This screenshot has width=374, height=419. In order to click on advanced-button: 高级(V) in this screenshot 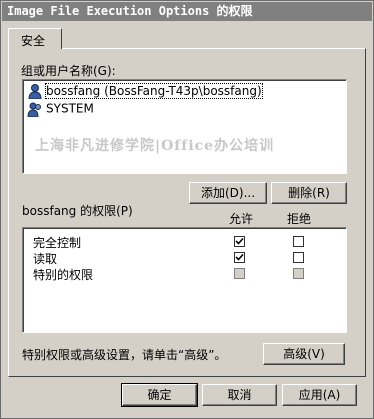, I will do `click(304, 354)`.